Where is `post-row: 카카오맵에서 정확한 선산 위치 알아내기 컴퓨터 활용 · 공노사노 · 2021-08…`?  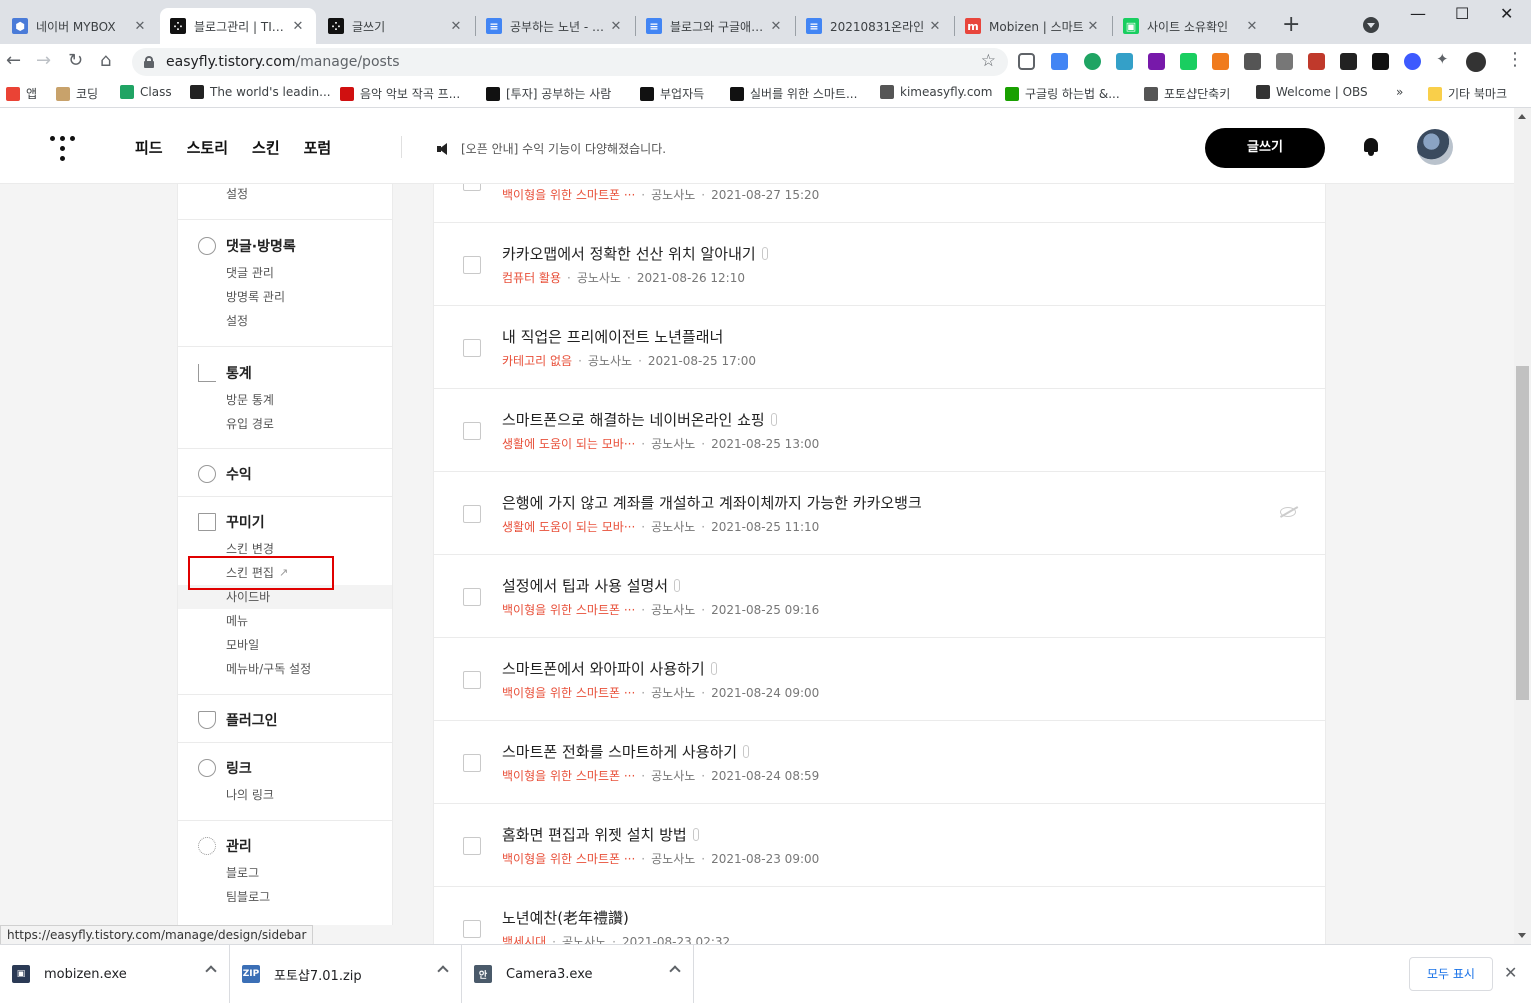
post-row: 카카오맵에서 정확한 선산 위치 알아내기 컴퓨터 활용 · 공노사노 · 2021-08… is located at coordinates (879, 264).